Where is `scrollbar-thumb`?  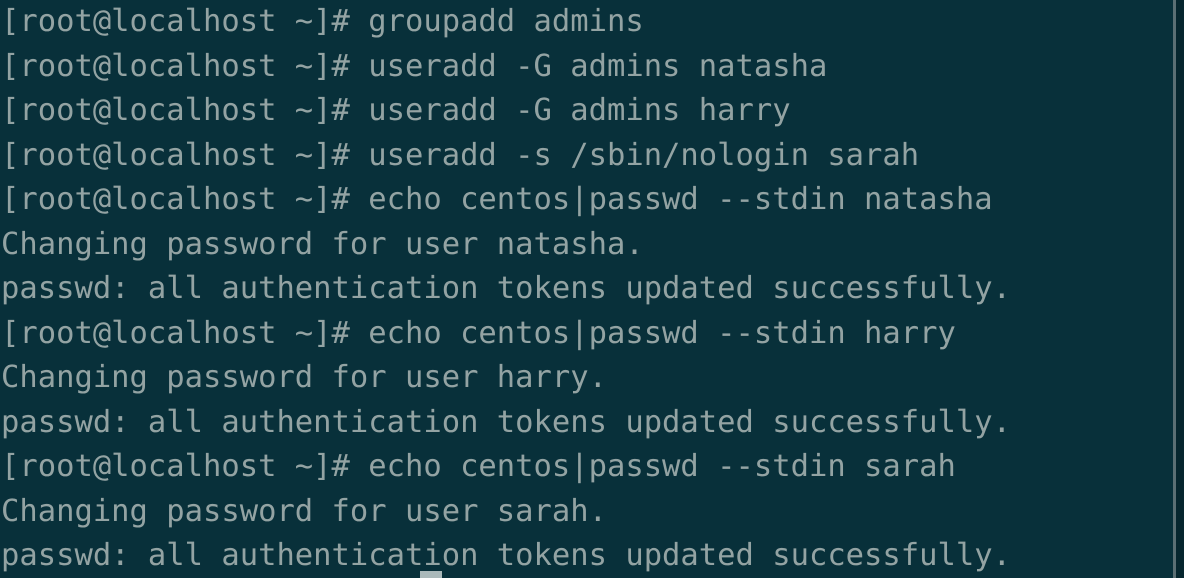 scrollbar-thumb is located at coordinates (1174, 289).